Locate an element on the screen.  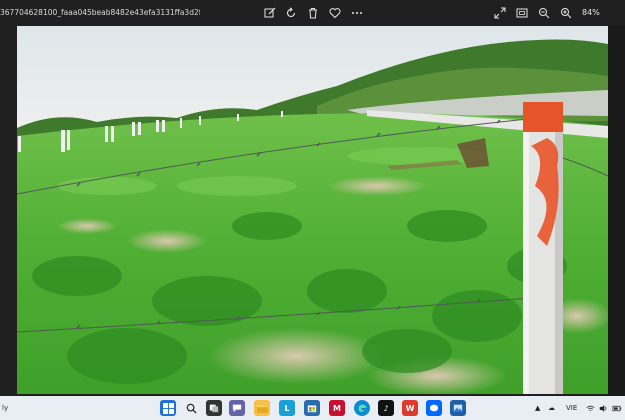
file-explorer-icon is located at coordinates (262, 408).